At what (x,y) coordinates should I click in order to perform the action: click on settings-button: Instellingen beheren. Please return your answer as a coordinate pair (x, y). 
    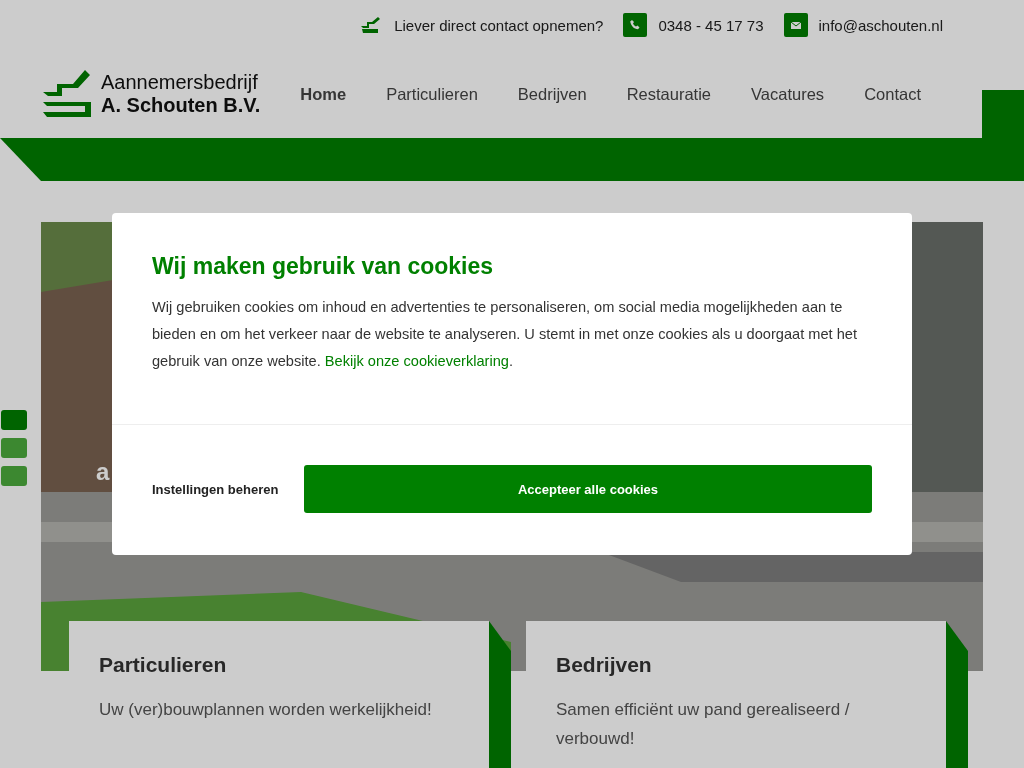
    Looking at the image, I should click on (216, 489).